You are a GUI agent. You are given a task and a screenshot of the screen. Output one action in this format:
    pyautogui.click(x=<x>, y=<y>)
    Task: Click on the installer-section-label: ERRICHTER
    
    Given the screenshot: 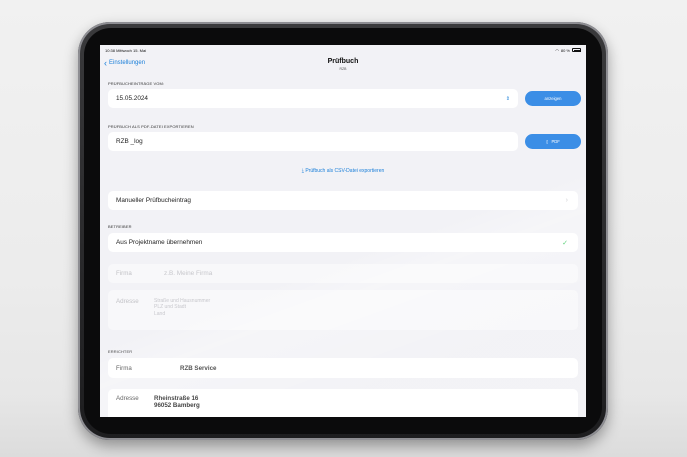 What is the action you would take?
    pyautogui.click(x=120, y=351)
    